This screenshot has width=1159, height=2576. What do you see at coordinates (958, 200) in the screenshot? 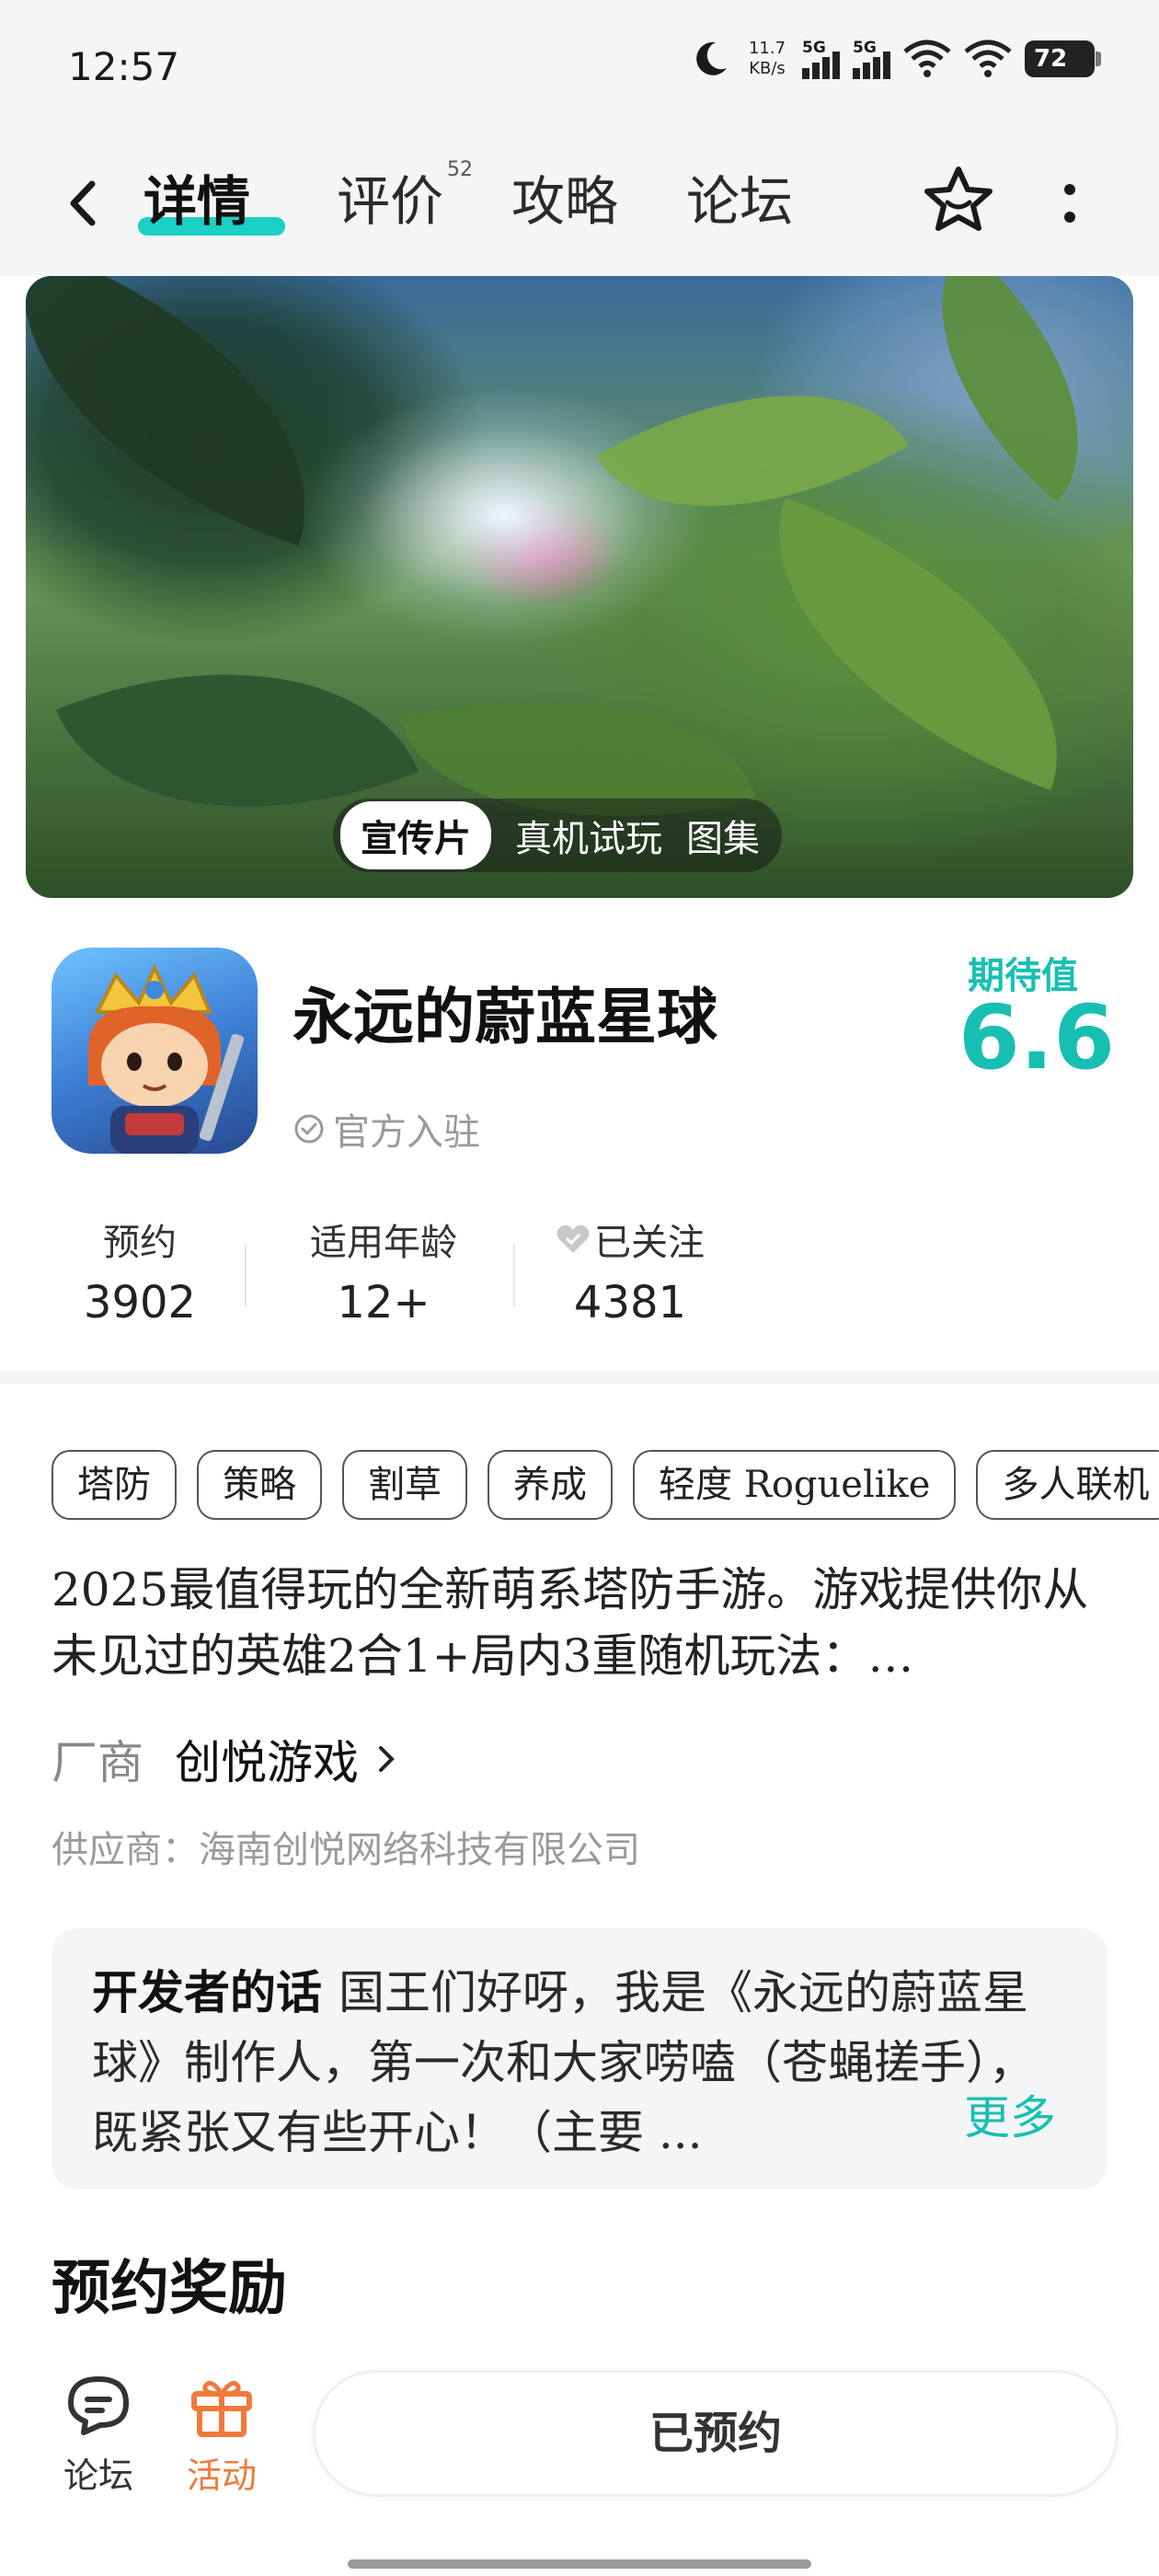
I see `star-outline-icon` at bounding box center [958, 200].